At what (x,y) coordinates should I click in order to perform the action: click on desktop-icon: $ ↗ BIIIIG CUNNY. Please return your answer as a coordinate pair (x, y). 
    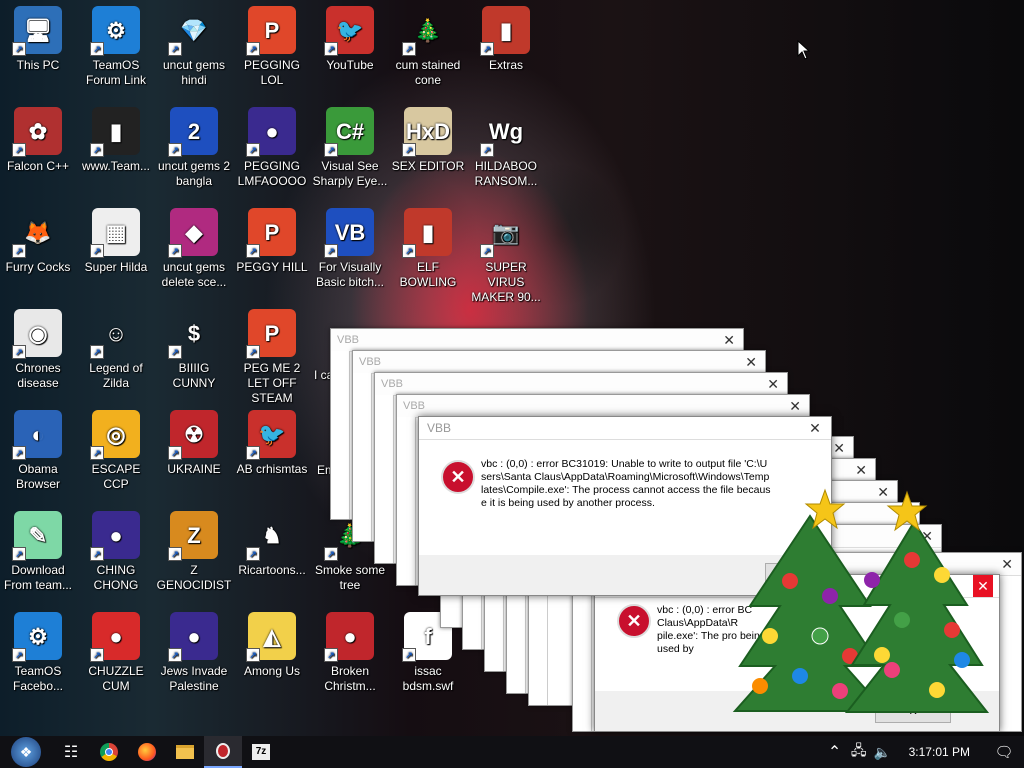
    Looking at the image, I should click on (194, 350).